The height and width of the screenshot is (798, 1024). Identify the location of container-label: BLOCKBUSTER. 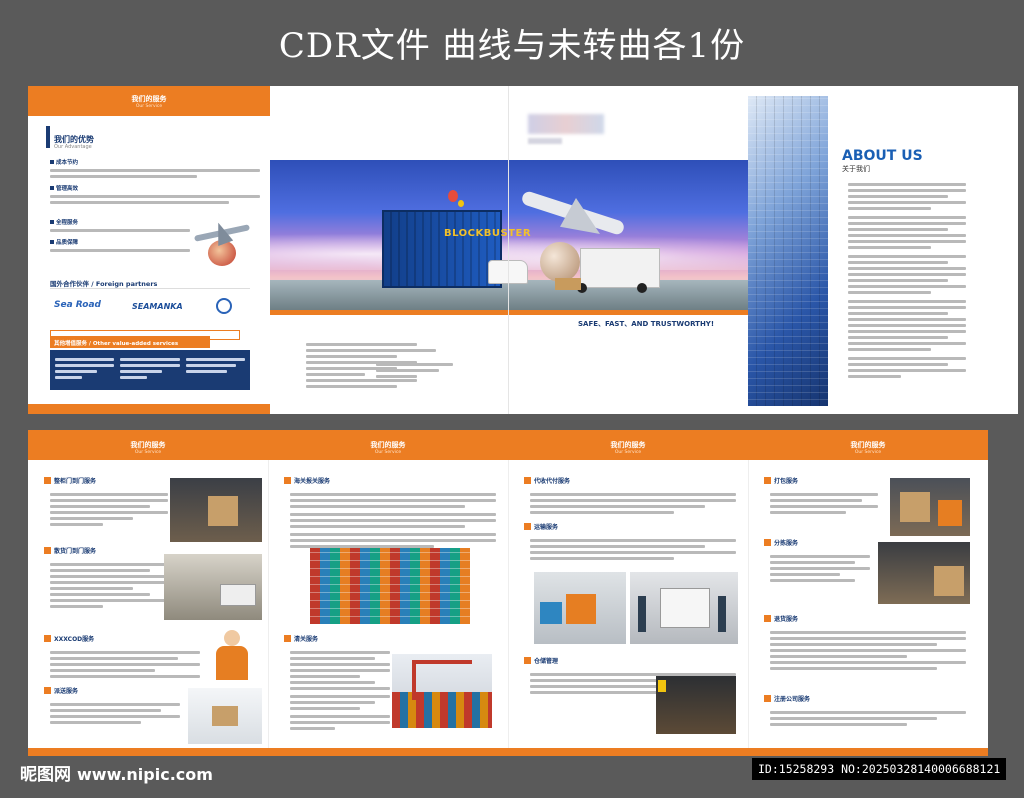
(488, 233).